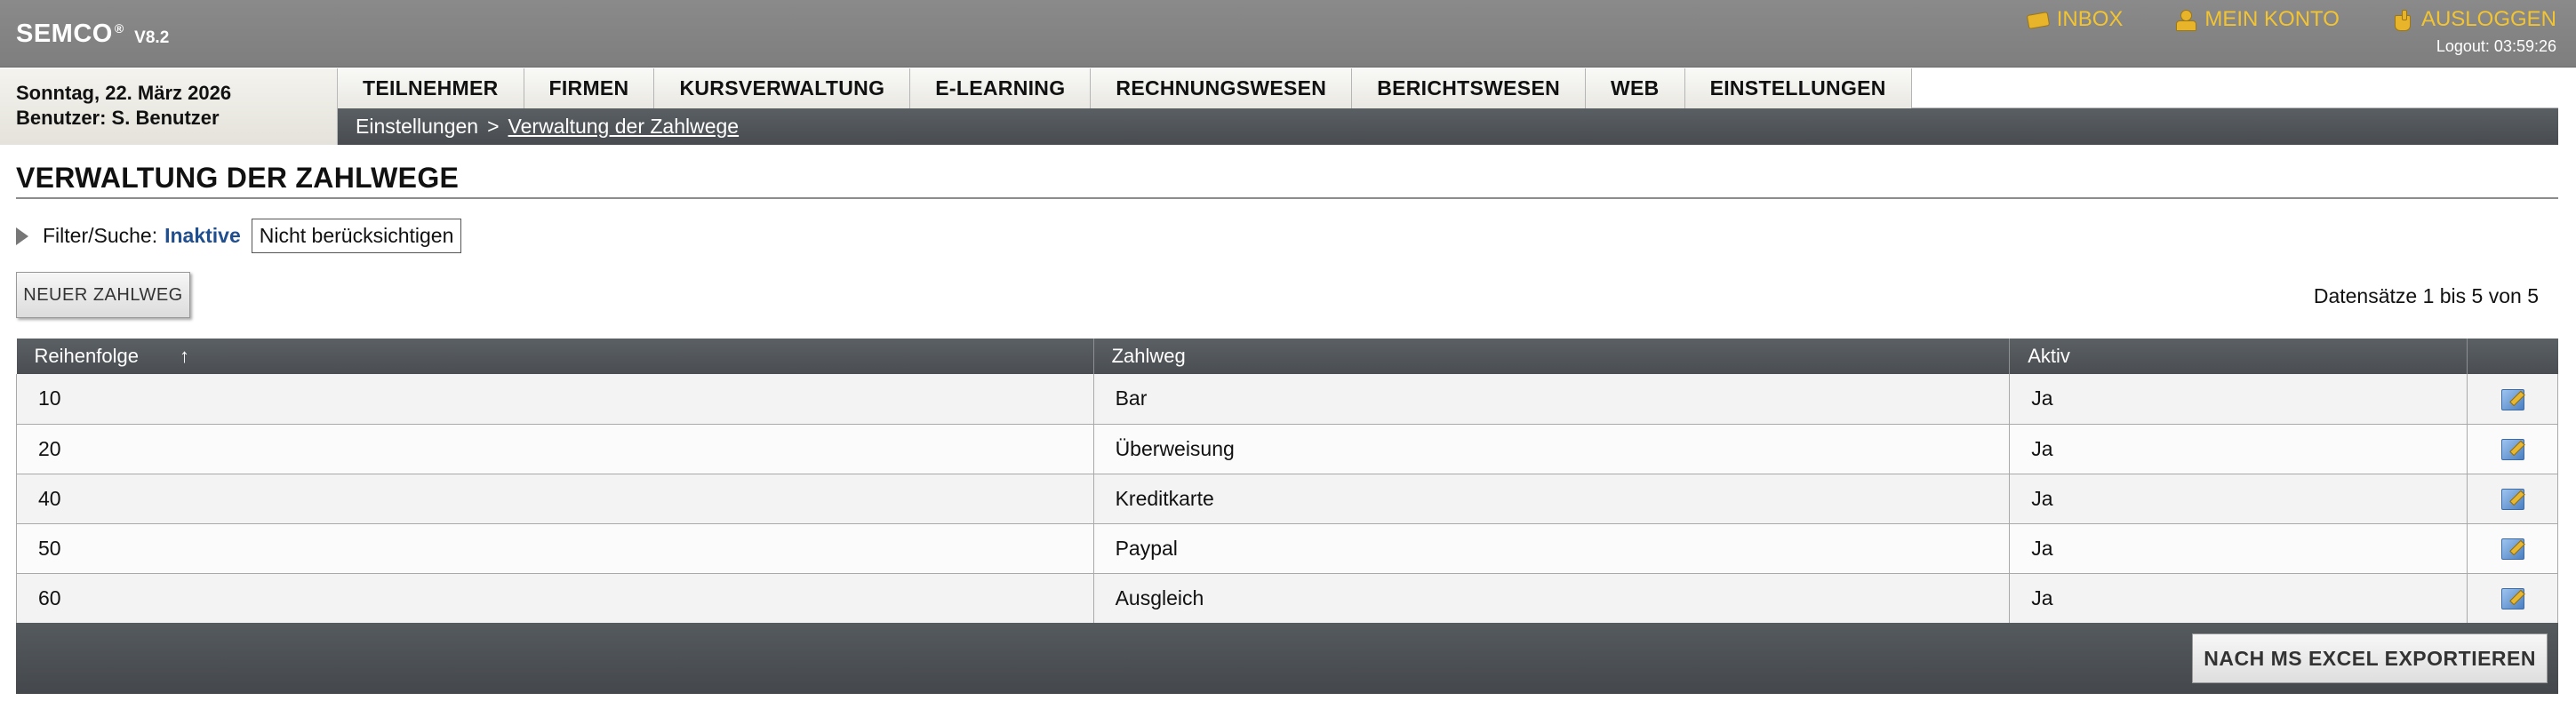  I want to click on nav-item-kursverwaltung: KURSVERWALTUNG, so click(782, 88).